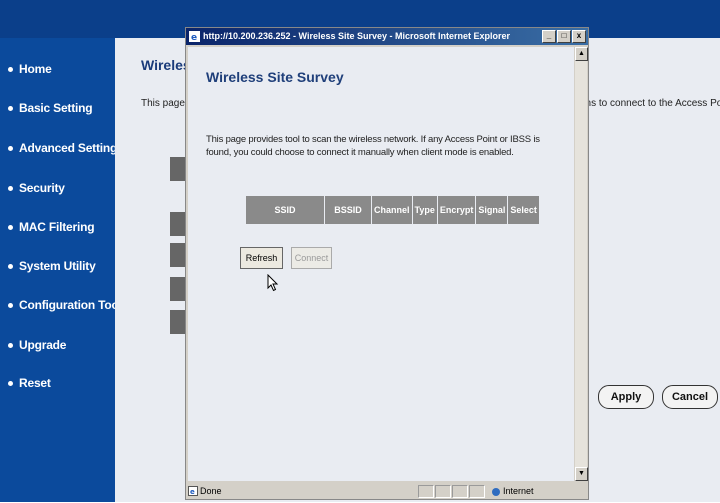  I want to click on mouse-pointer-icon, so click(273, 283).